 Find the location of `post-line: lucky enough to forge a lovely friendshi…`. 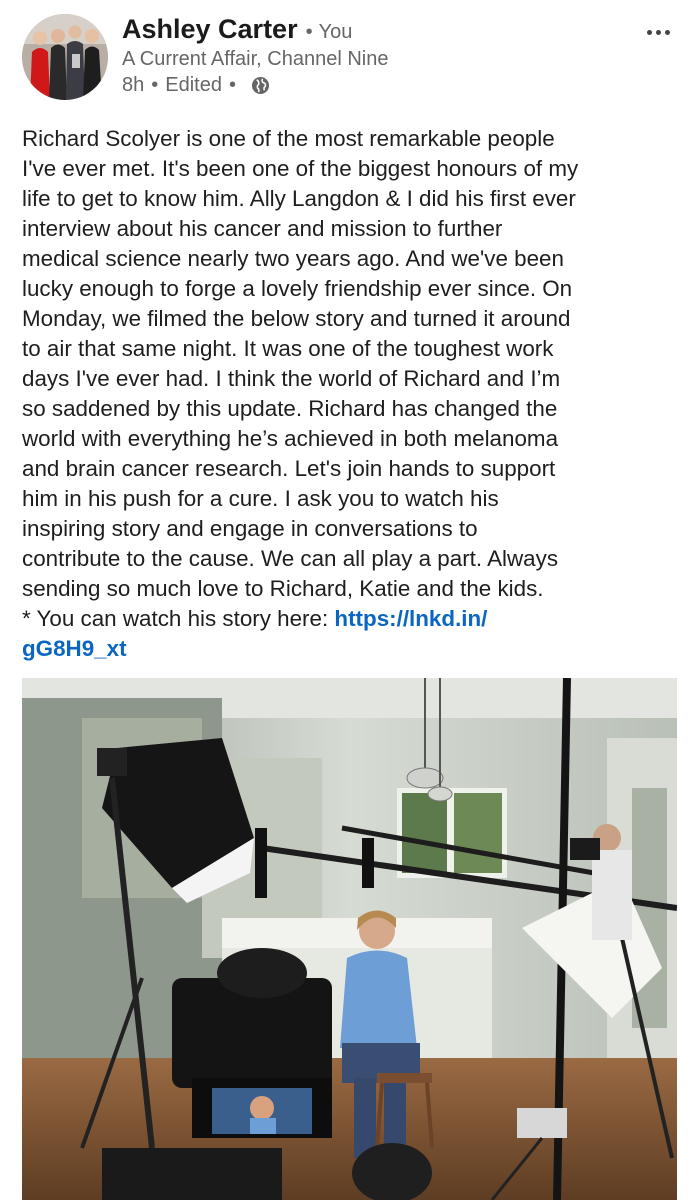

post-line: lucky enough to forge a lovely friendshi… is located at coordinates (297, 288).